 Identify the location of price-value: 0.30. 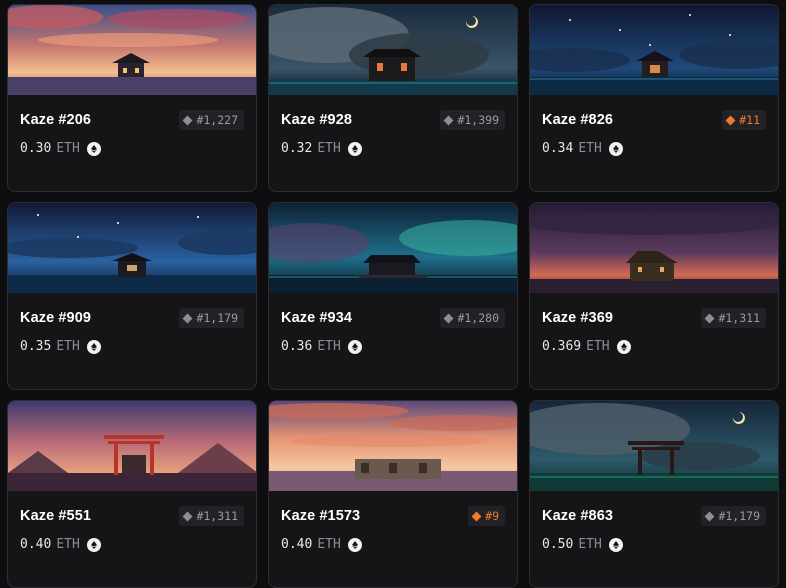
(36, 148).